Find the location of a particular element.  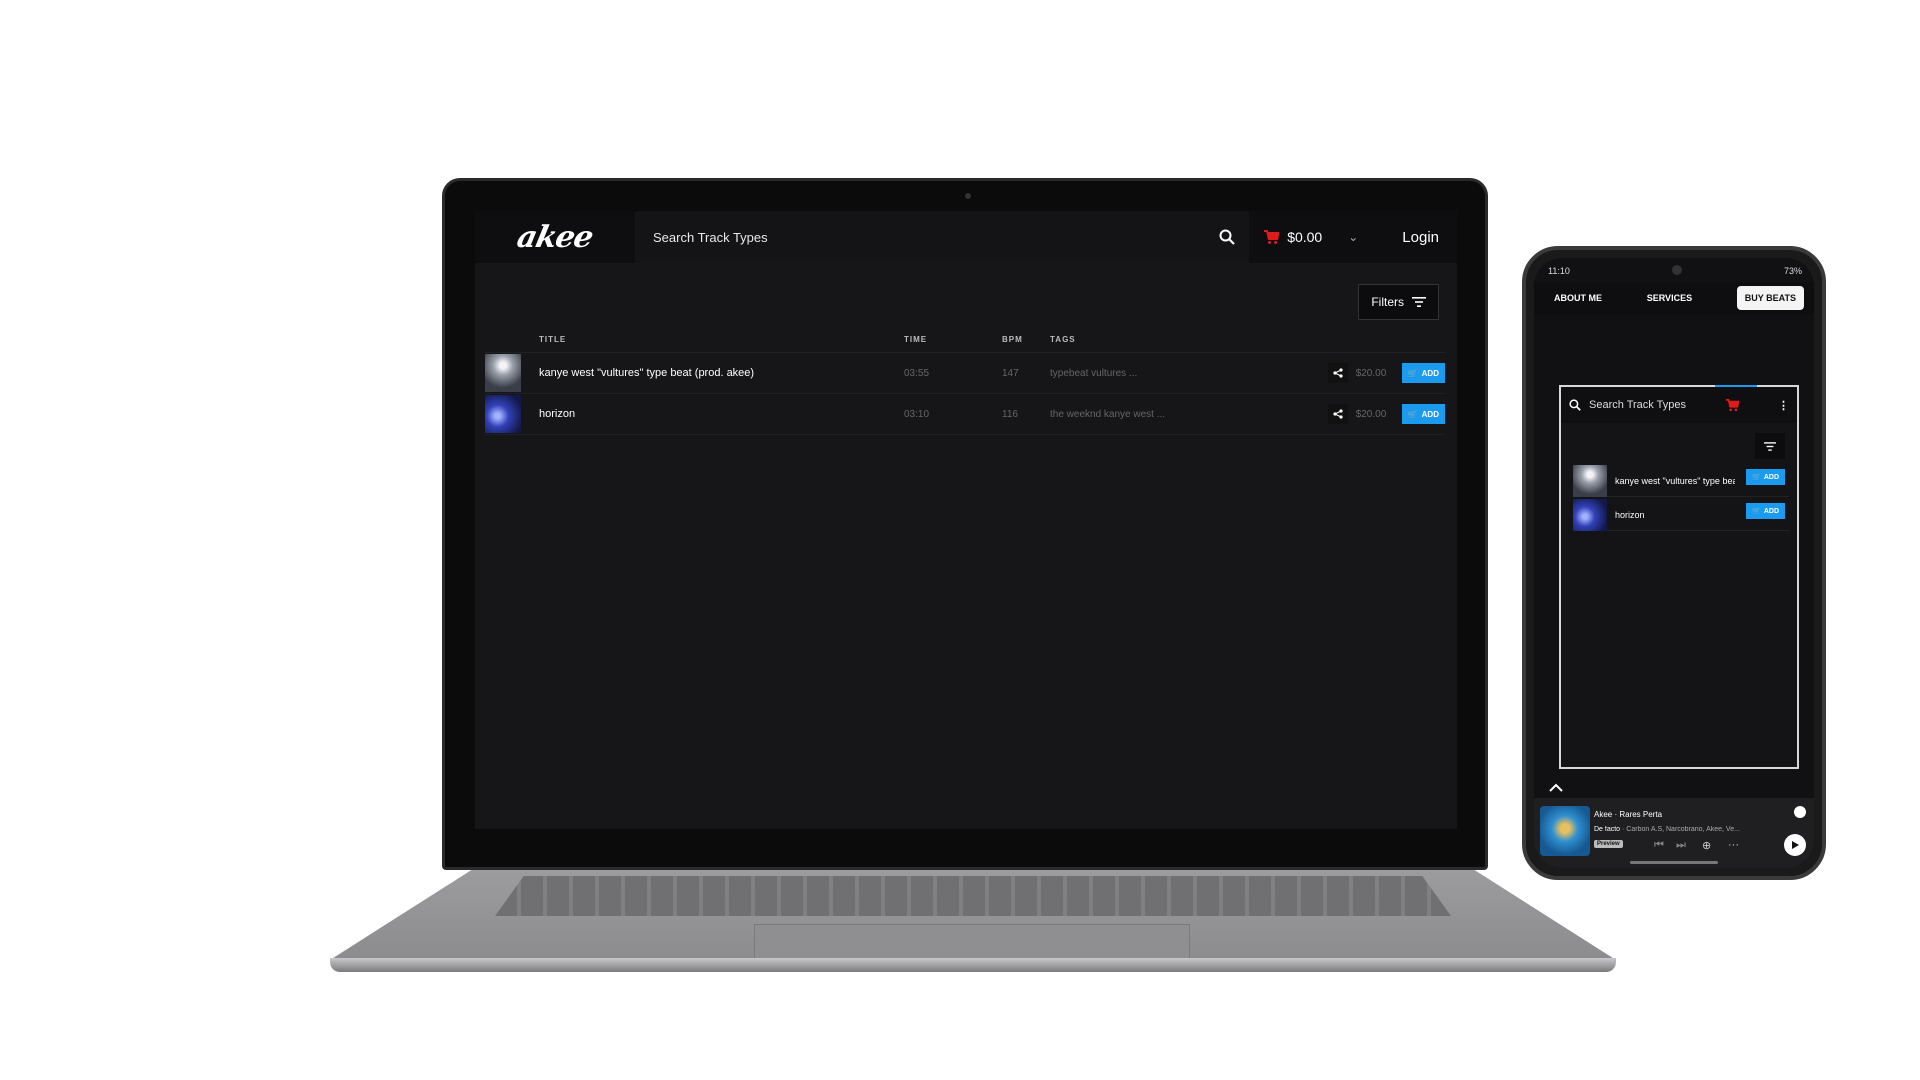

battery-level: 73% is located at coordinates (1792, 271).